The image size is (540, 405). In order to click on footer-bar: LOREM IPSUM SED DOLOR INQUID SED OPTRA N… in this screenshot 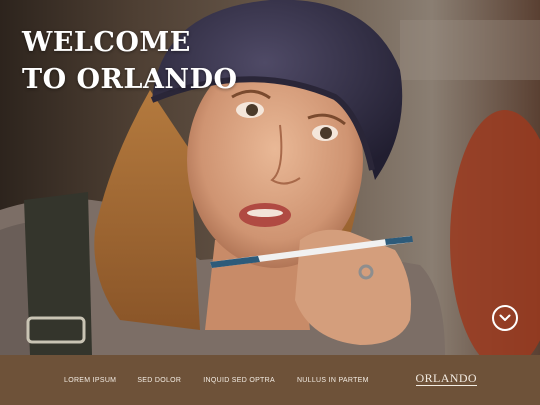, I will do `click(270, 380)`.